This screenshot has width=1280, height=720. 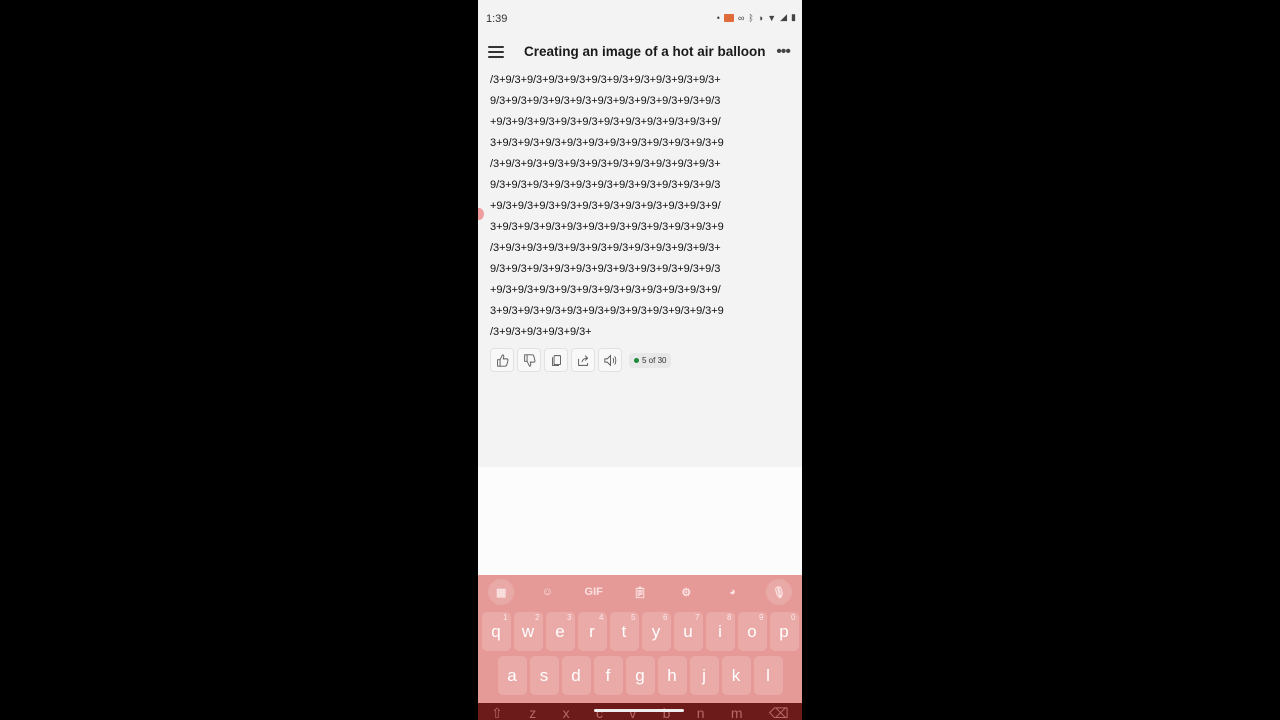 What do you see at coordinates (686, 592) in the screenshot?
I see `settings-gear-icon: ⚙` at bounding box center [686, 592].